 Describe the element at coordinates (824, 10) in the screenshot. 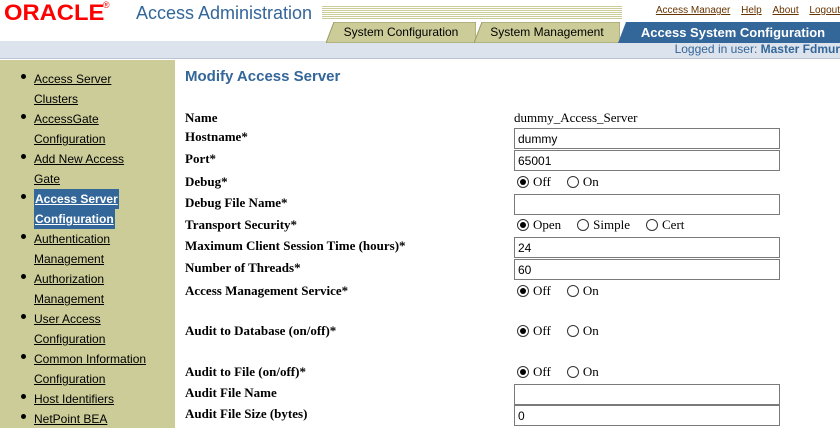

I see `logout-link: Logout` at that location.